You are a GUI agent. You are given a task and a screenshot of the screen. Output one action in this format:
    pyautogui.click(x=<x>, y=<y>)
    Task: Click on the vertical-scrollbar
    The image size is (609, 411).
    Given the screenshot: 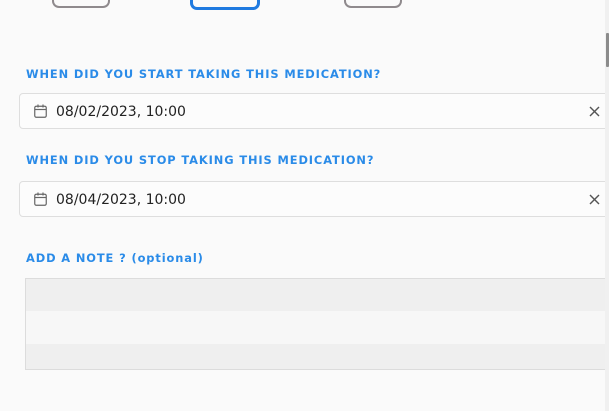 What is the action you would take?
    pyautogui.click(x=607, y=205)
    